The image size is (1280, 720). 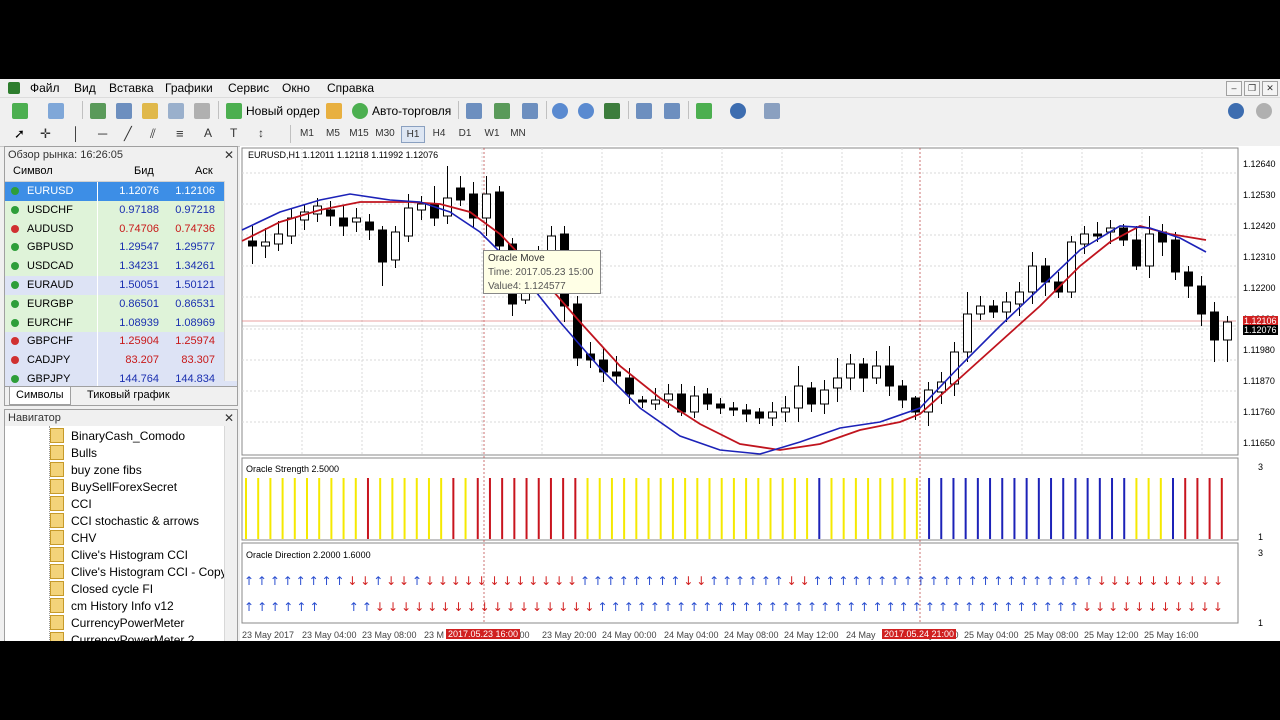 What do you see at coordinates (474, 111) in the screenshot?
I see `bar-chart-icon` at bounding box center [474, 111].